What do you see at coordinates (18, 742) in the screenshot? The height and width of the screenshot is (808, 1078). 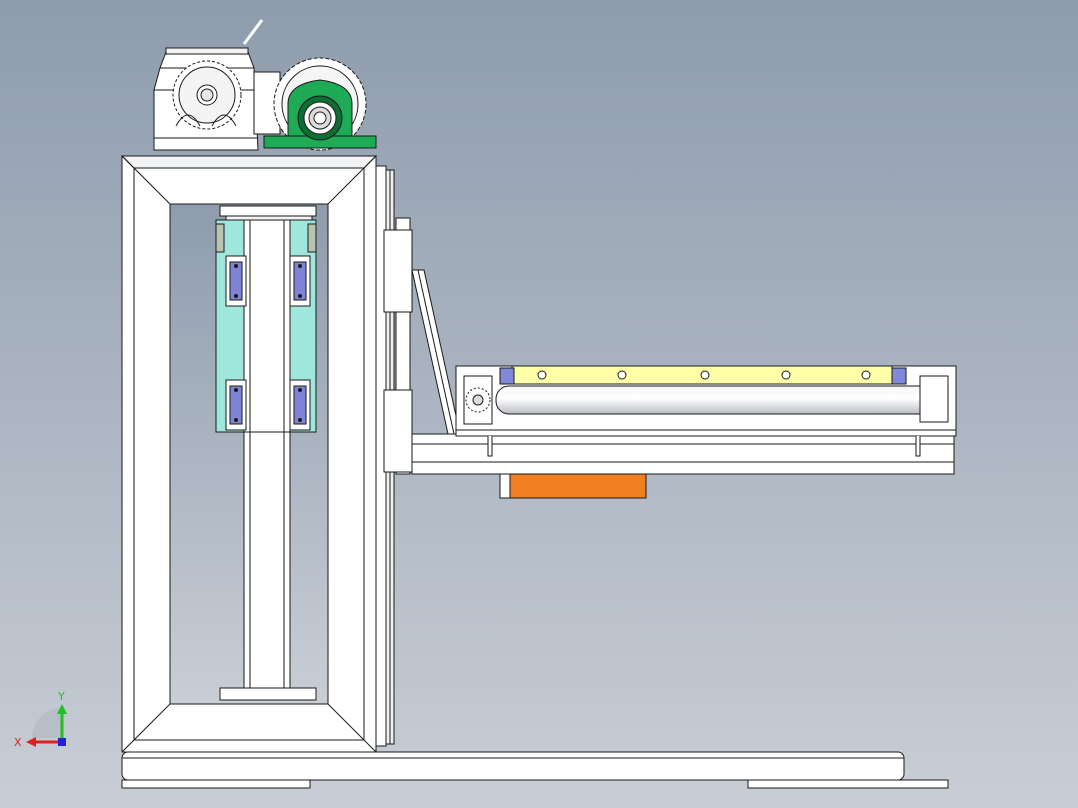 I see `triad-x-label: X` at bounding box center [18, 742].